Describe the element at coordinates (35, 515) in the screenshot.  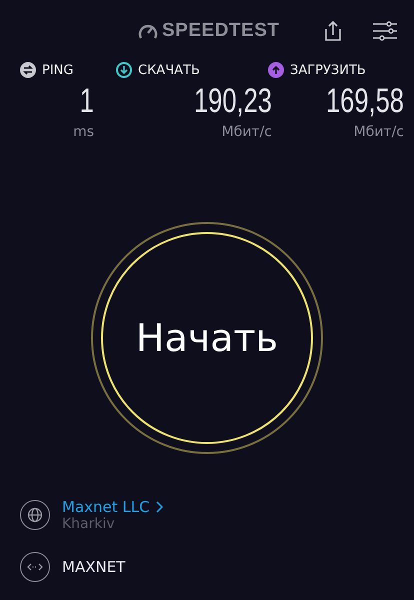
I see `globe-icon` at that location.